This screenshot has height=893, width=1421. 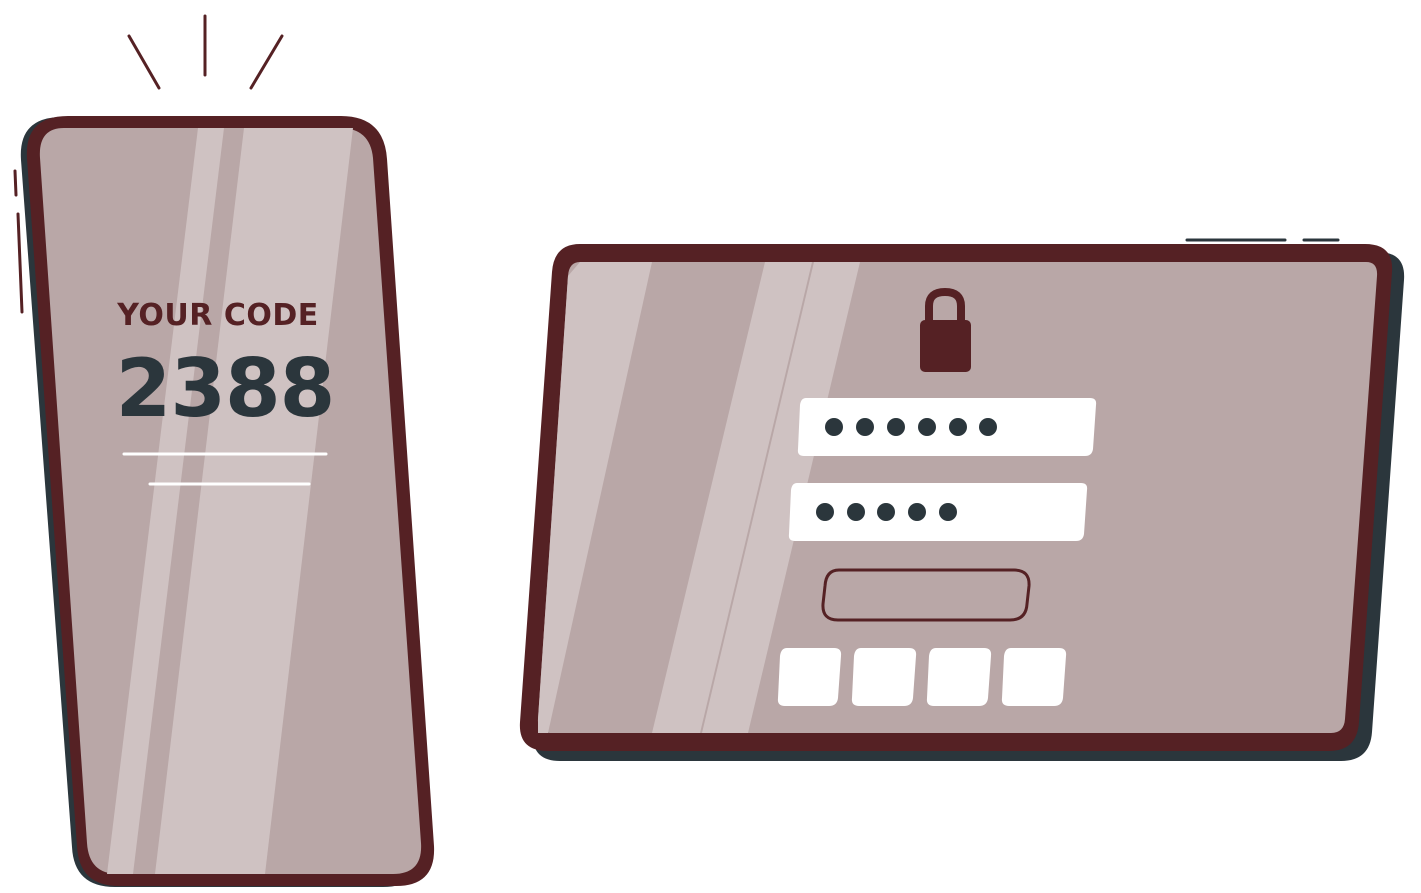 I want to click on ping-lines-icon, so click(x=205, y=52).